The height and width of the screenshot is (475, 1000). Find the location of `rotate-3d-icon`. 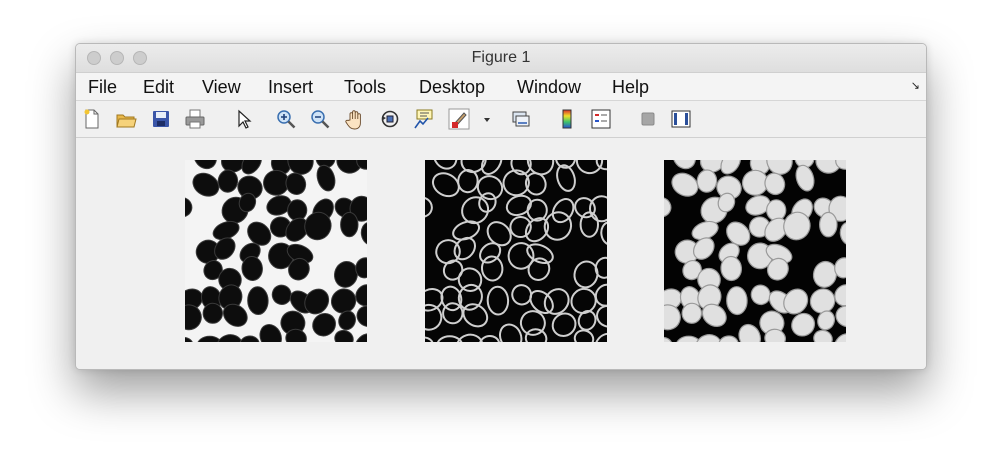

rotate-3d-icon is located at coordinates (390, 119).